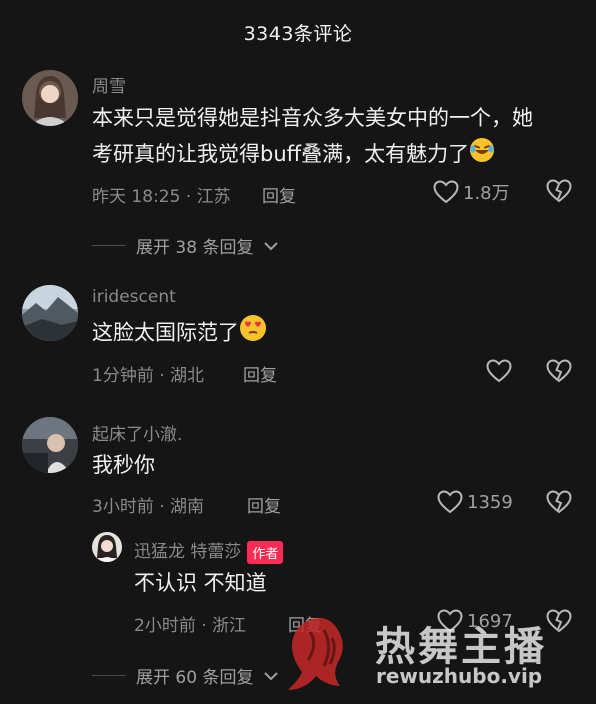 The image size is (596, 704). I want to click on comment-text: 这脸太国际范了, so click(179, 333).